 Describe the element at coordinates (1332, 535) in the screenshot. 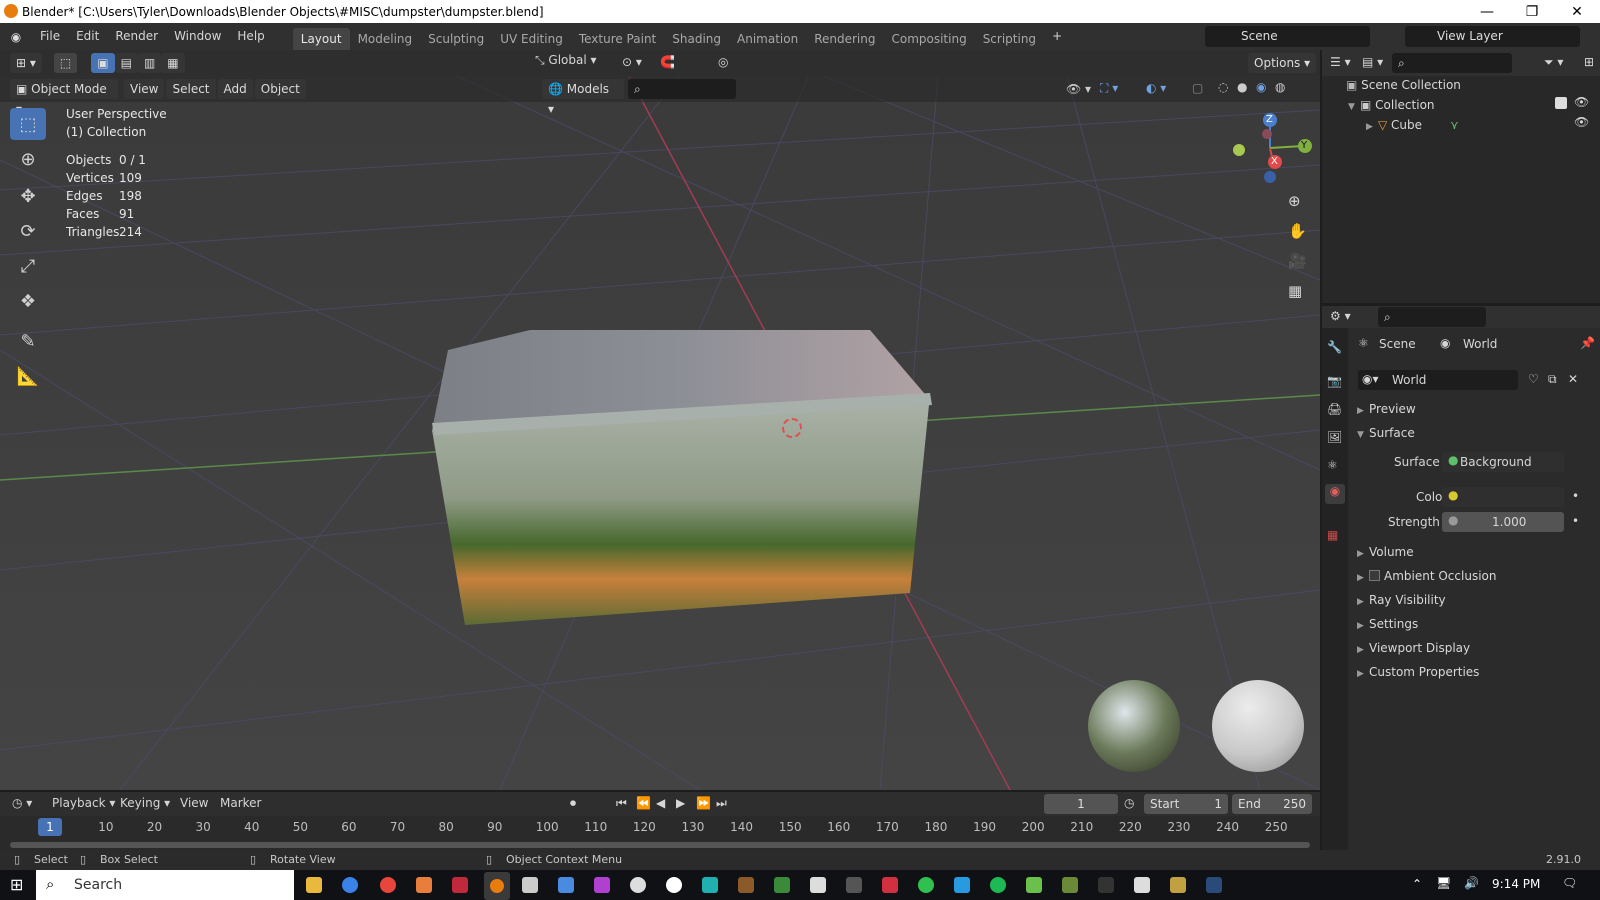

I see `texture-tab-icon: ▦` at that location.